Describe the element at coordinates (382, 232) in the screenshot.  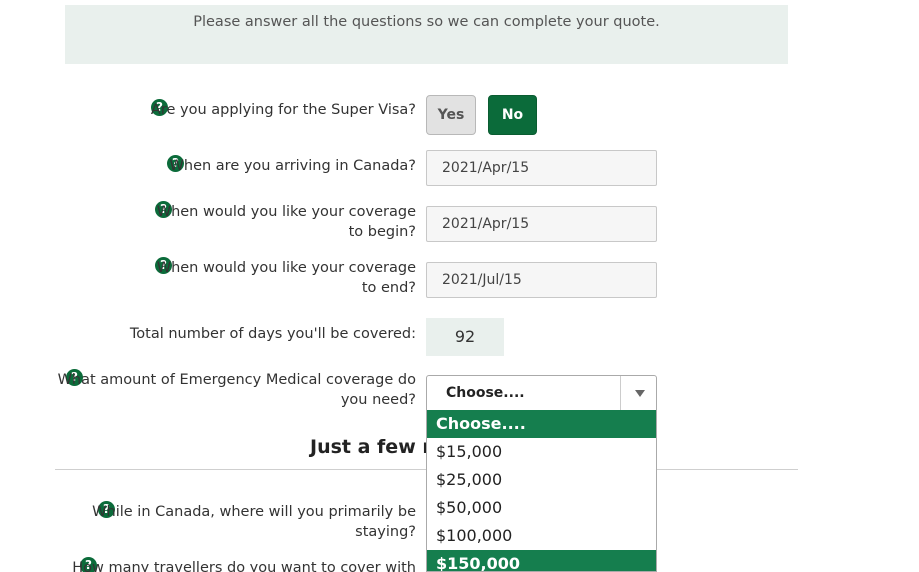
I see `coverage-begin-label-line2: to begin?` at that location.